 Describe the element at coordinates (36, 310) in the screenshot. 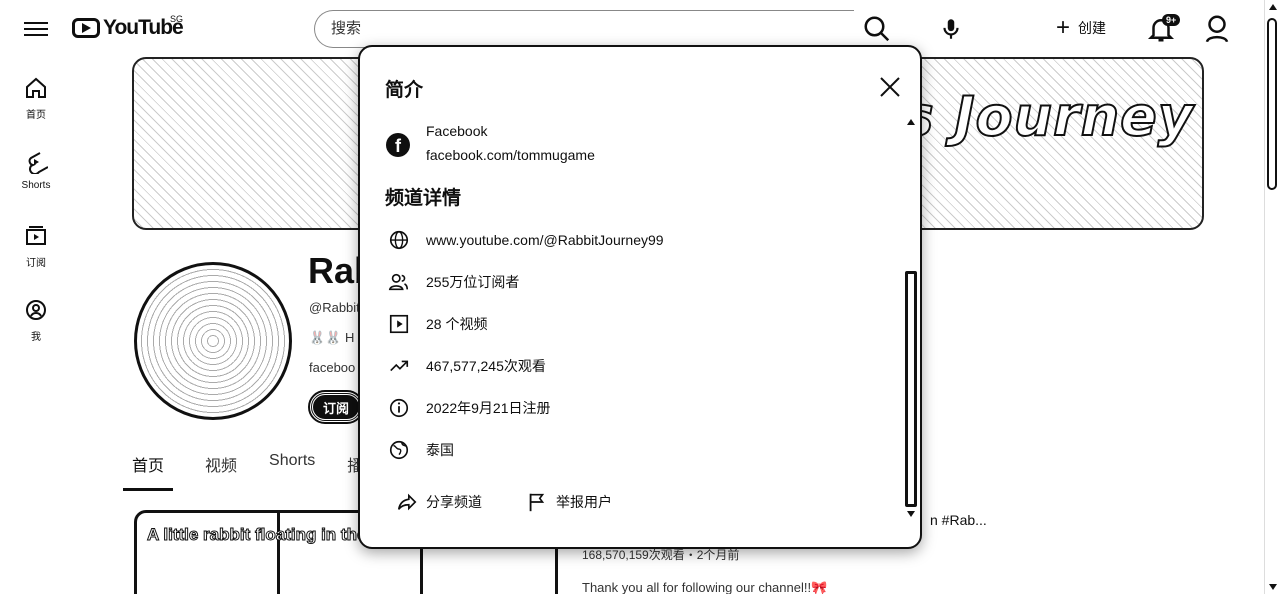

I see `you-icon` at that location.